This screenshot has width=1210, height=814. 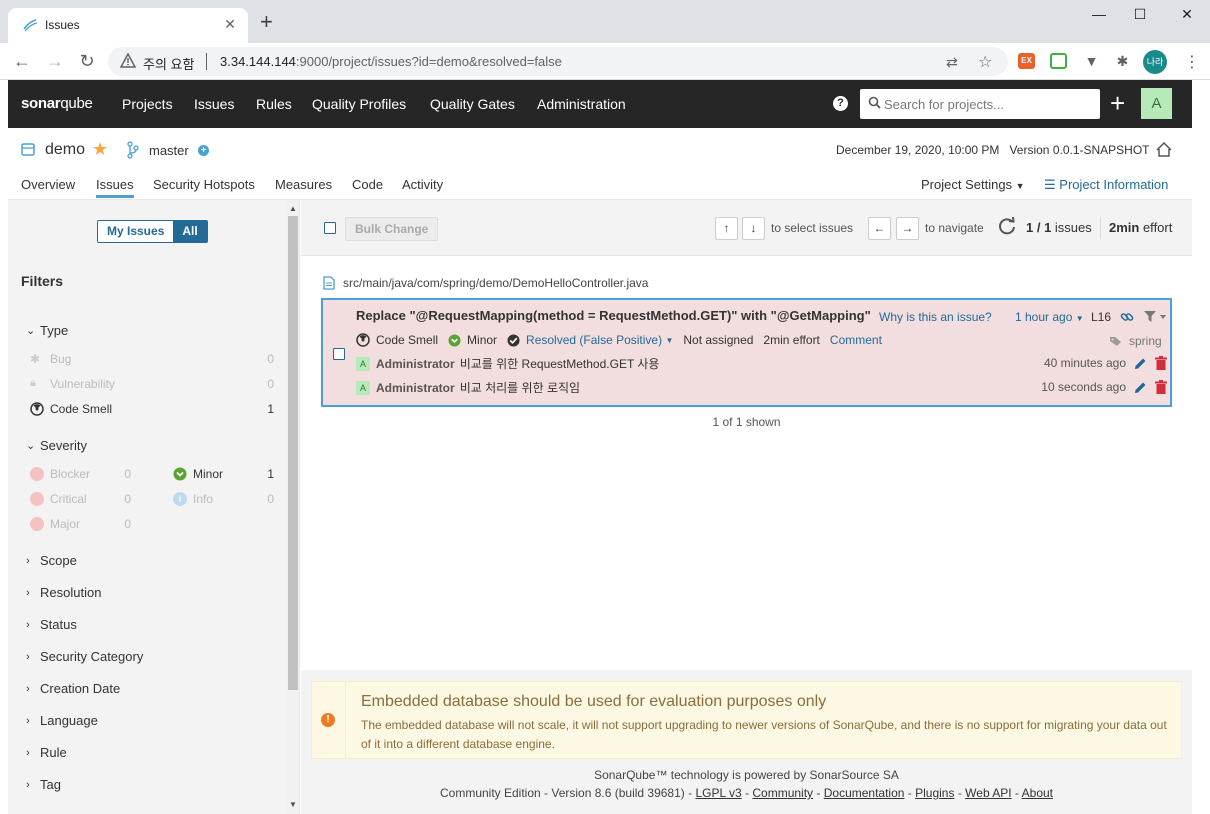 What do you see at coordinates (266, 22) in the screenshot?
I see `new-tab-icon: +` at bounding box center [266, 22].